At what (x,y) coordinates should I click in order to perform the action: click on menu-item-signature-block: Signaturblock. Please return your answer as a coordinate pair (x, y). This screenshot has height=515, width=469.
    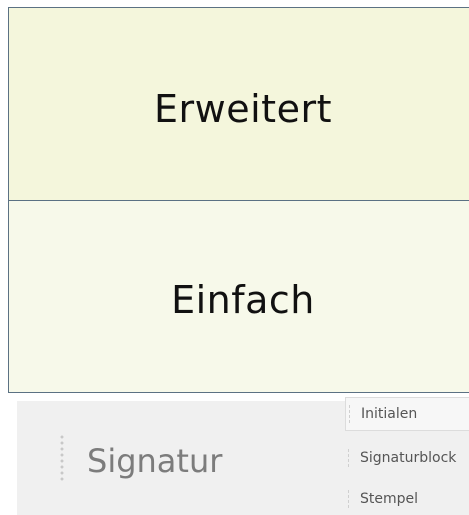
    Looking at the image, I should click on (408, 458).